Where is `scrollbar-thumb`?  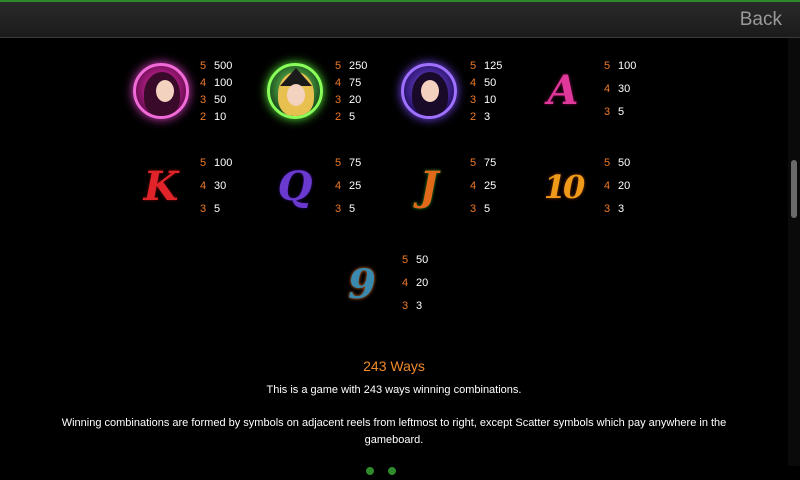
scrollbar-thumb is located at coordinates (794, 189).